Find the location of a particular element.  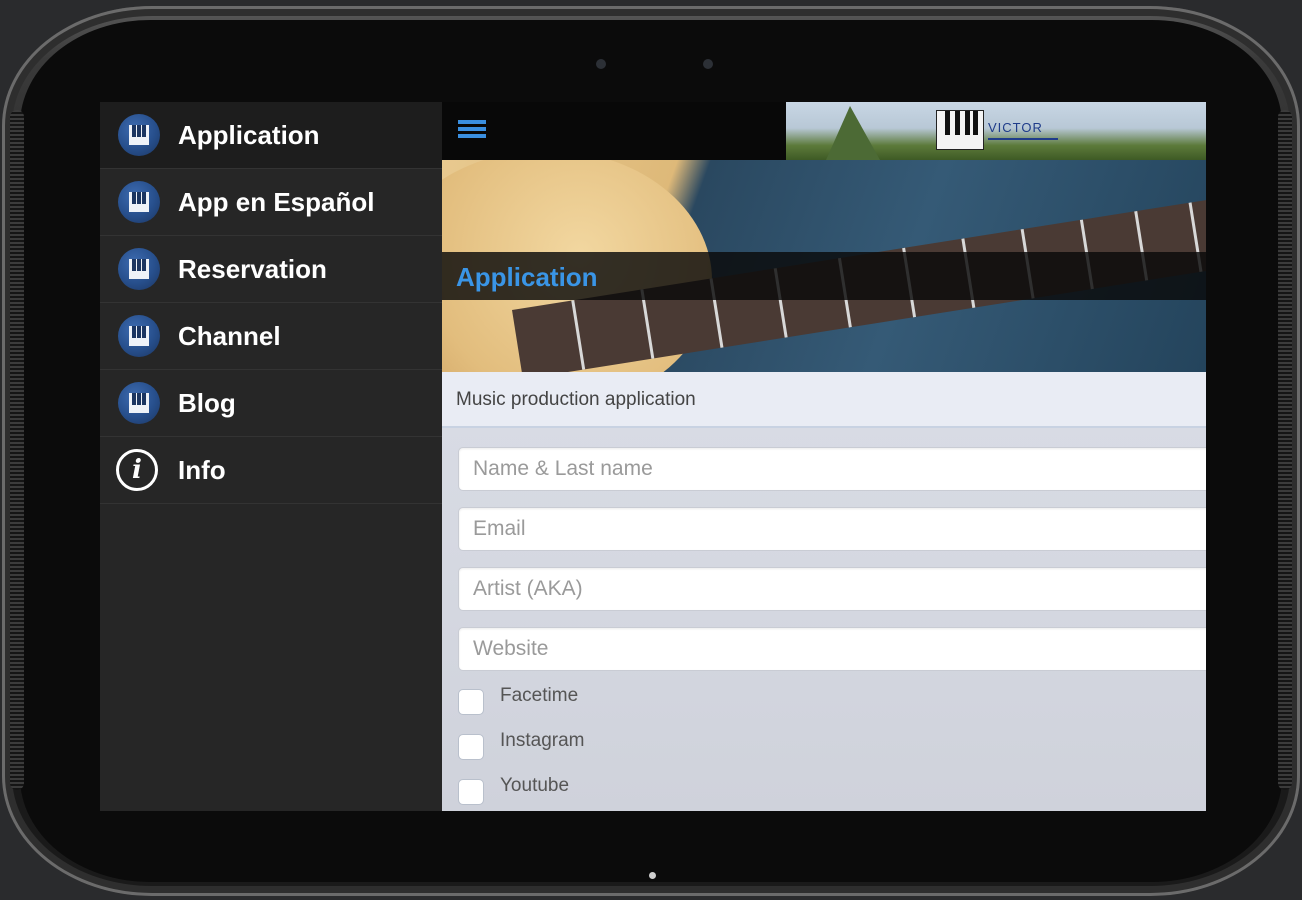

menu-item-channel: Channel is located at coordinates (271, 336).